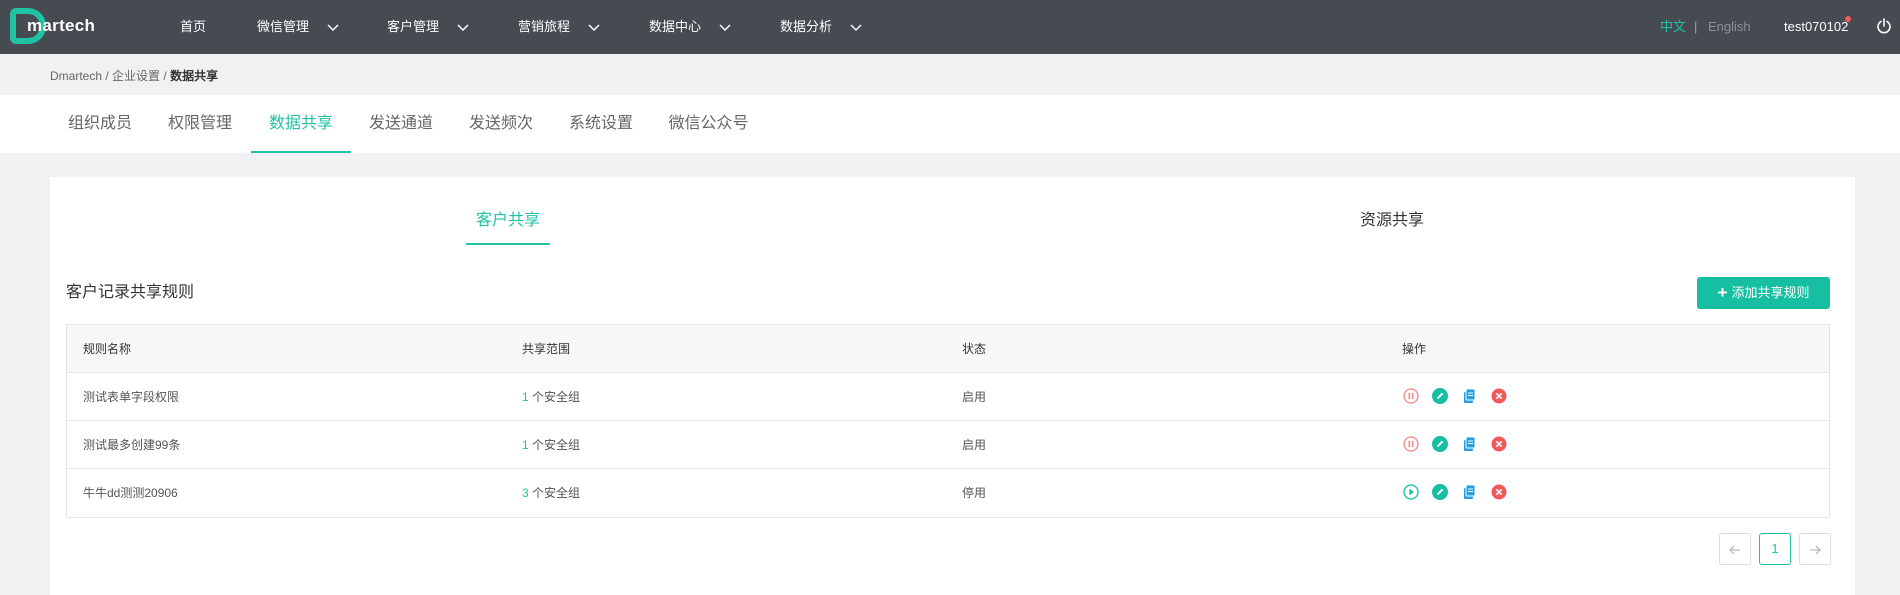 The width and height of the screenshot is (1900, 595). I want to click on page-number-button: 1, so click(1775, 549).